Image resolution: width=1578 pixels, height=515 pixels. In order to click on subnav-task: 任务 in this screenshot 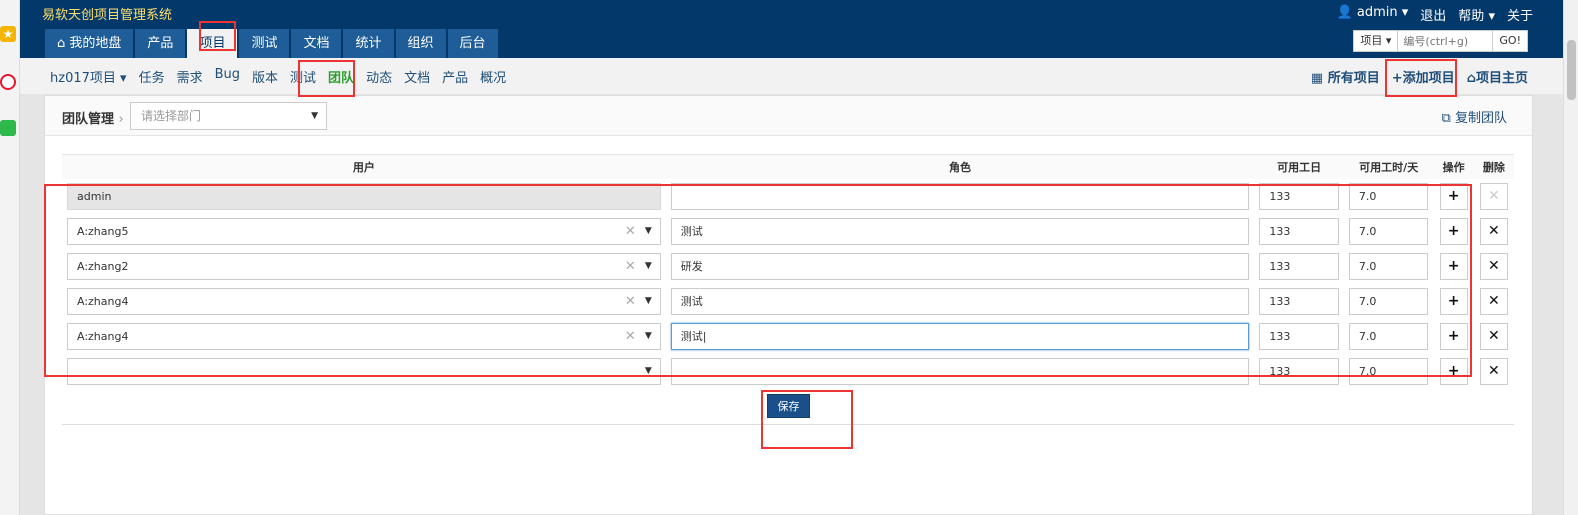, I will do `click(152, 76)`.